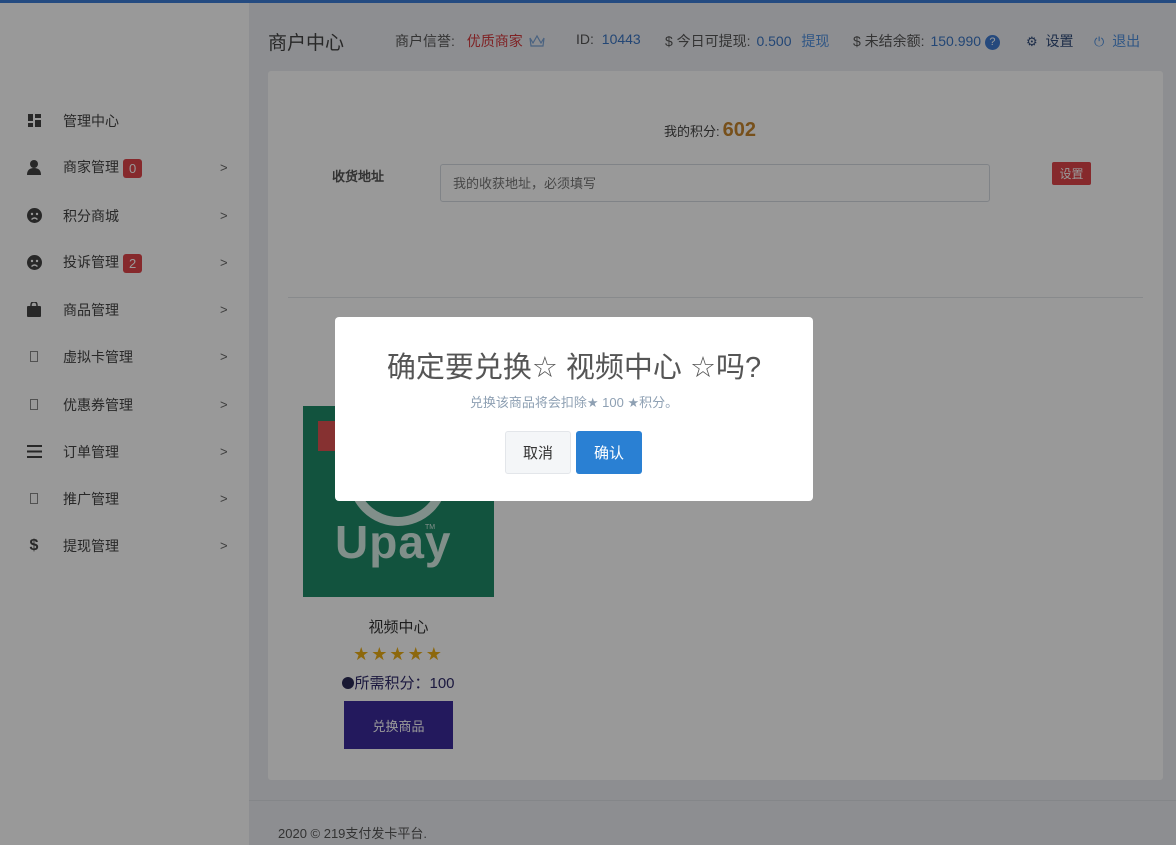 The height and width of the screenshot is (845, 1176). I want to click on dialog-subtitle: 兑换该商品将会扣除★ 100 ★积分。, so click(574, 402).